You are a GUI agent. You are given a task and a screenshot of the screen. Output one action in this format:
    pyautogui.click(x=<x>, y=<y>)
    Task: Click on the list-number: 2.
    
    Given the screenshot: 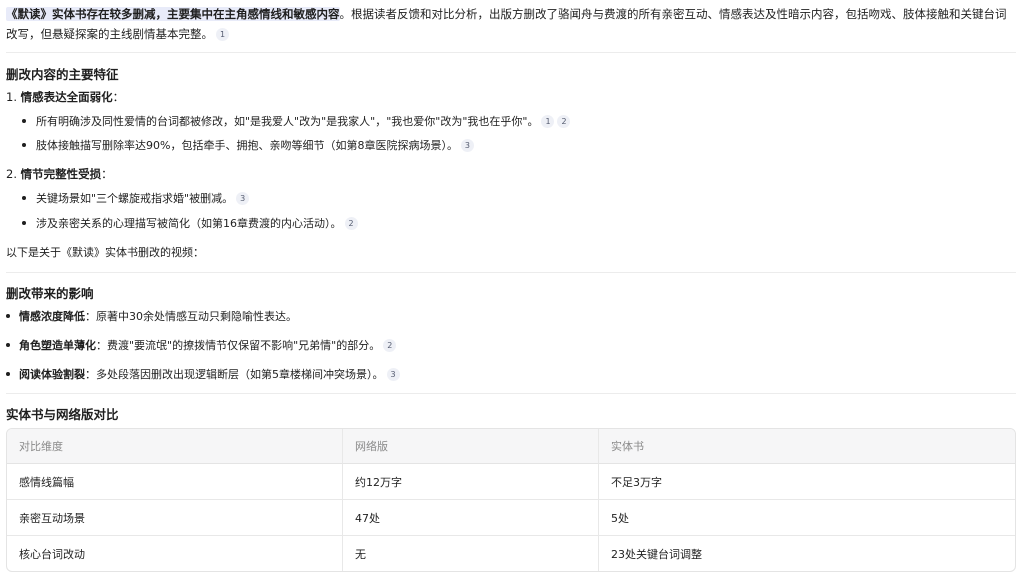 What is the action you would take?
    pyautogui.click(x=11, y=174)
    